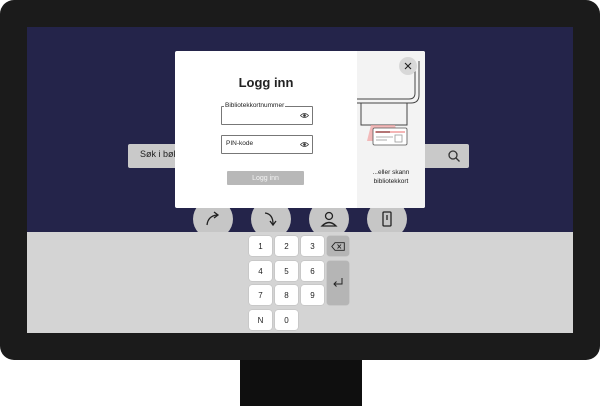  What do you see at coordinates (286, 271) in the screenshot?
I see `key-5: 5` at bounding box center [286, 271].